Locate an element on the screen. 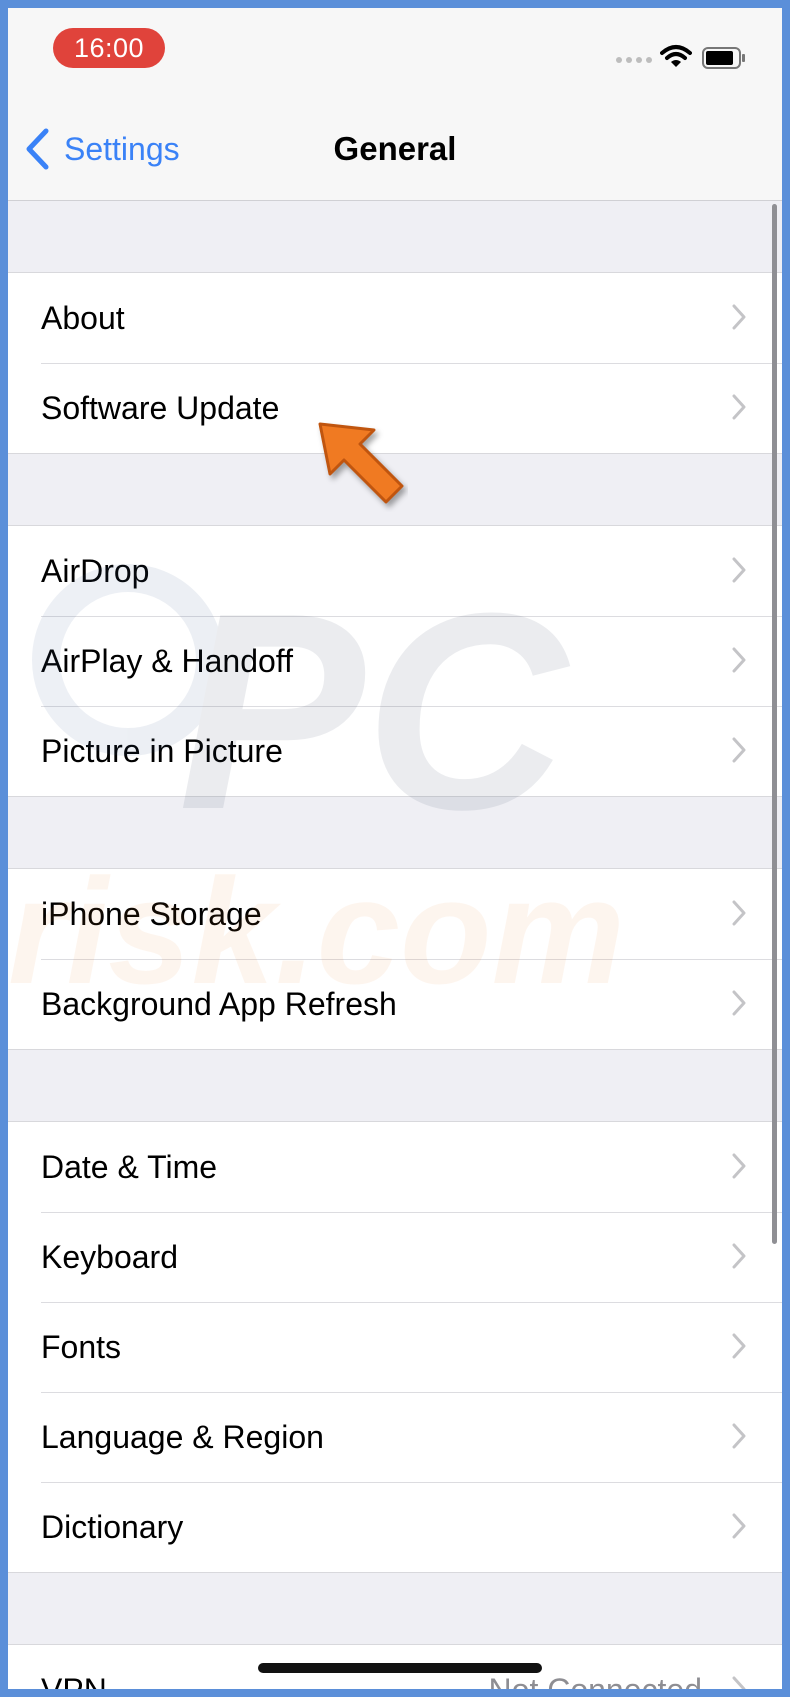  row-label: Background App Refresh is located at coordinates (219, 1003).